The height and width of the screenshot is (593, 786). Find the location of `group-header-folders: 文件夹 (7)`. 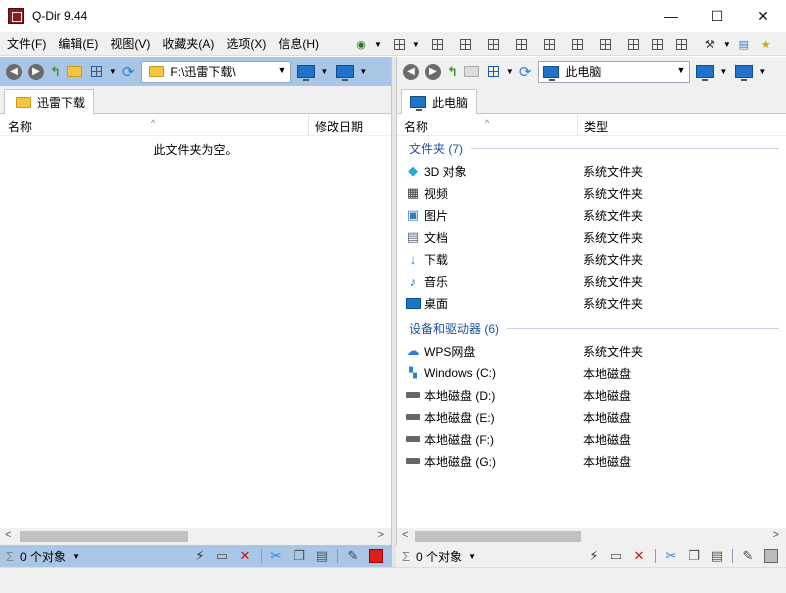

group-header-folders: 文件夹 (7) is located at coordinates (594, 148).